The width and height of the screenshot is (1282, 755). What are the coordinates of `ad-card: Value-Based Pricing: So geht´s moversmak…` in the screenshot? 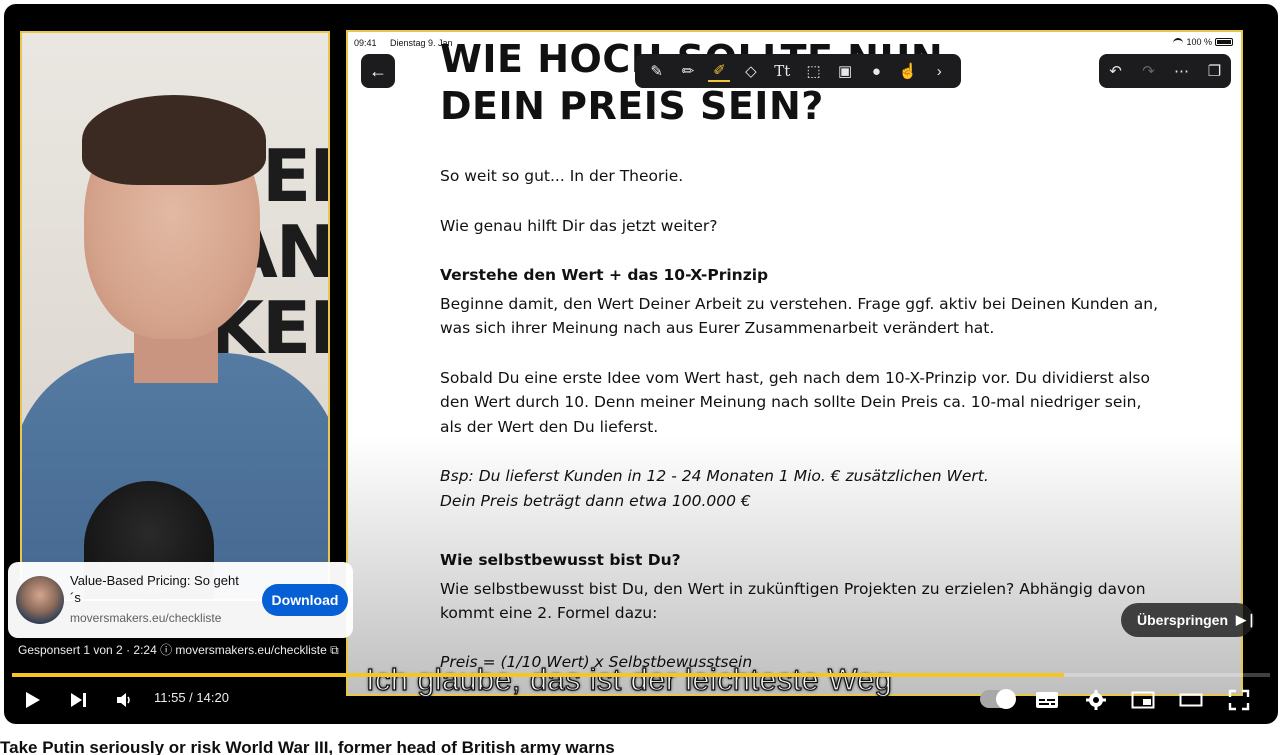 It's located at (180, 600).